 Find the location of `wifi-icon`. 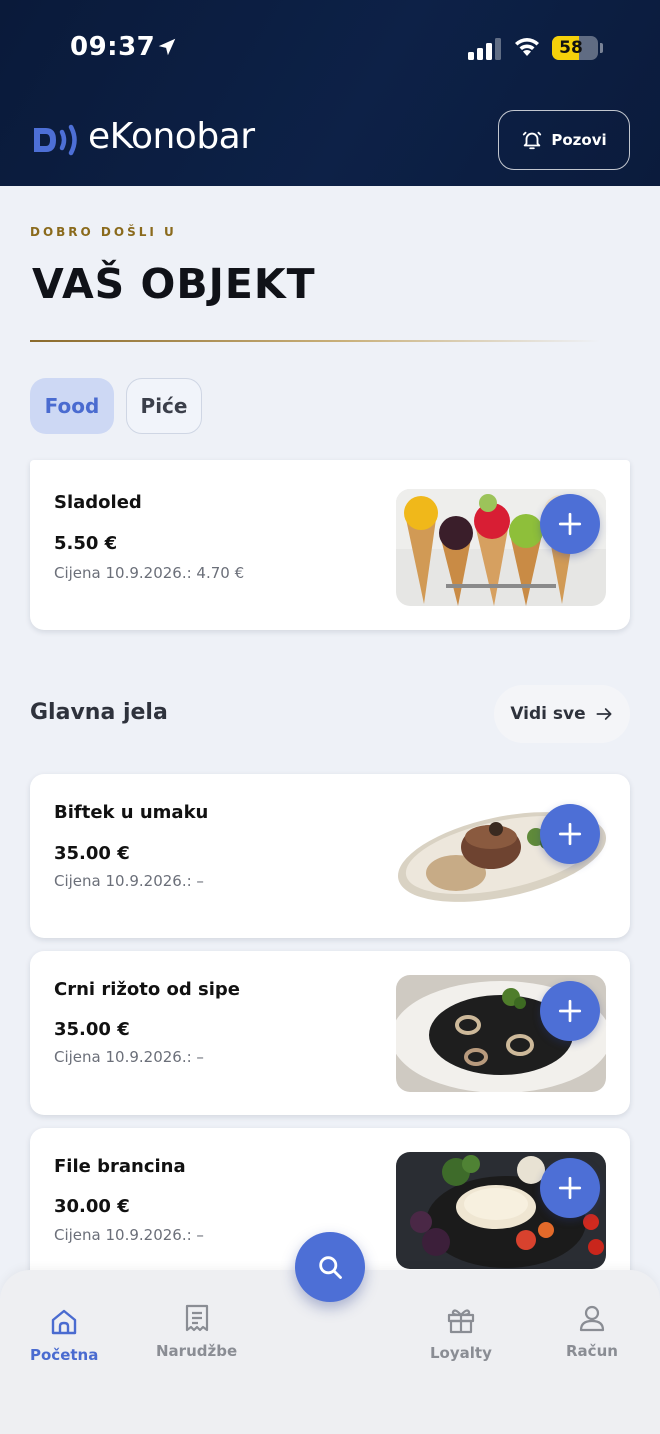

wifi-icon is located at coordinates (527, 47).